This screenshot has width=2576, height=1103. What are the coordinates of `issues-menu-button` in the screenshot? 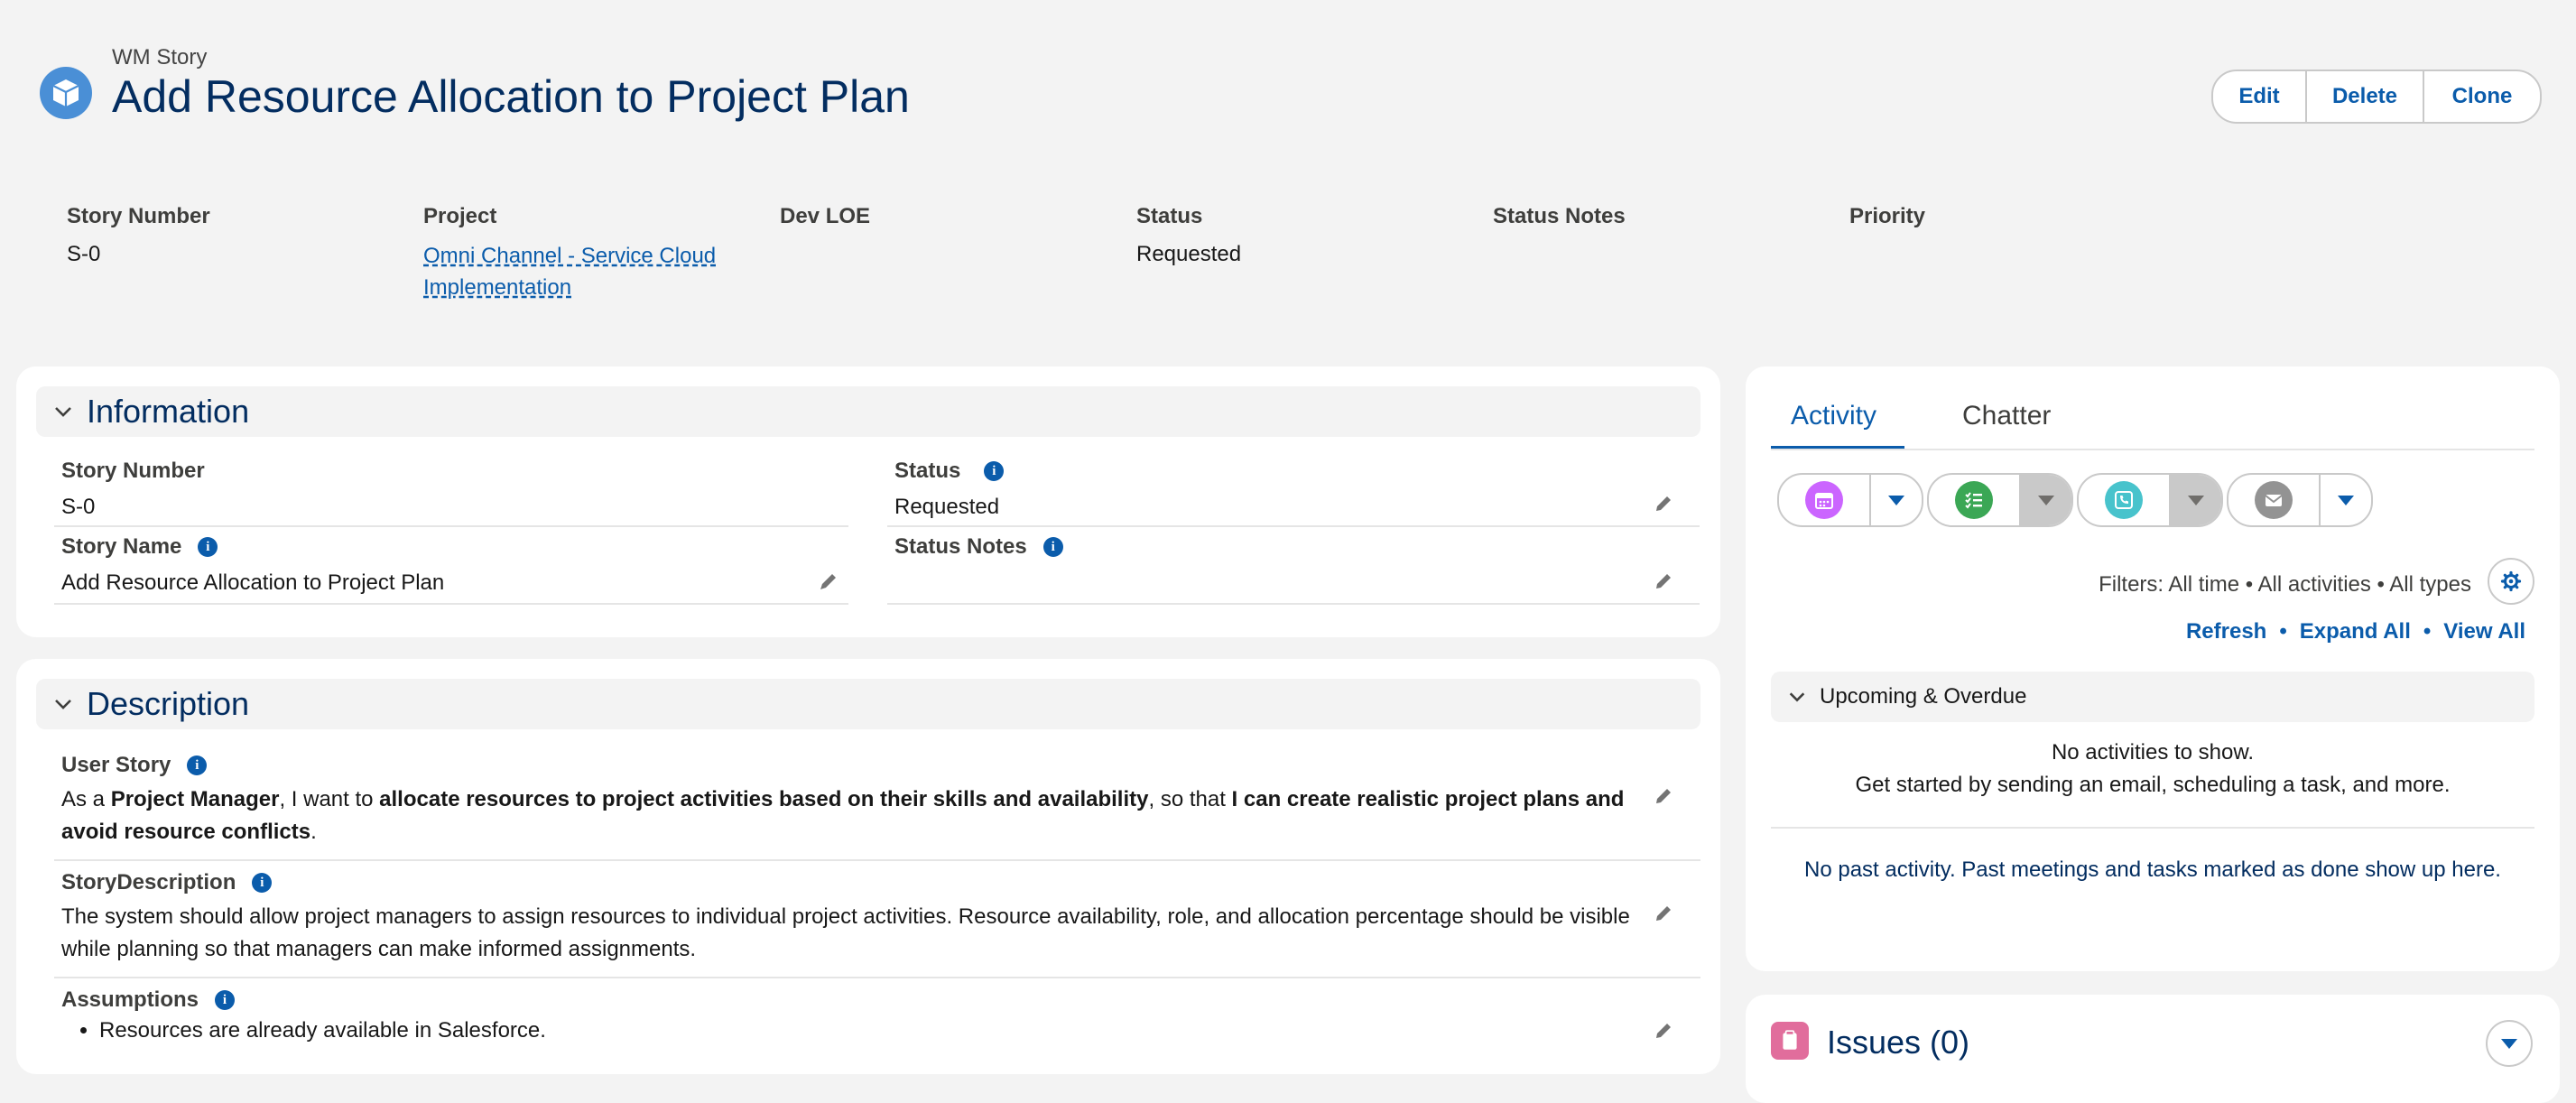 It's located at (2509, 1043).